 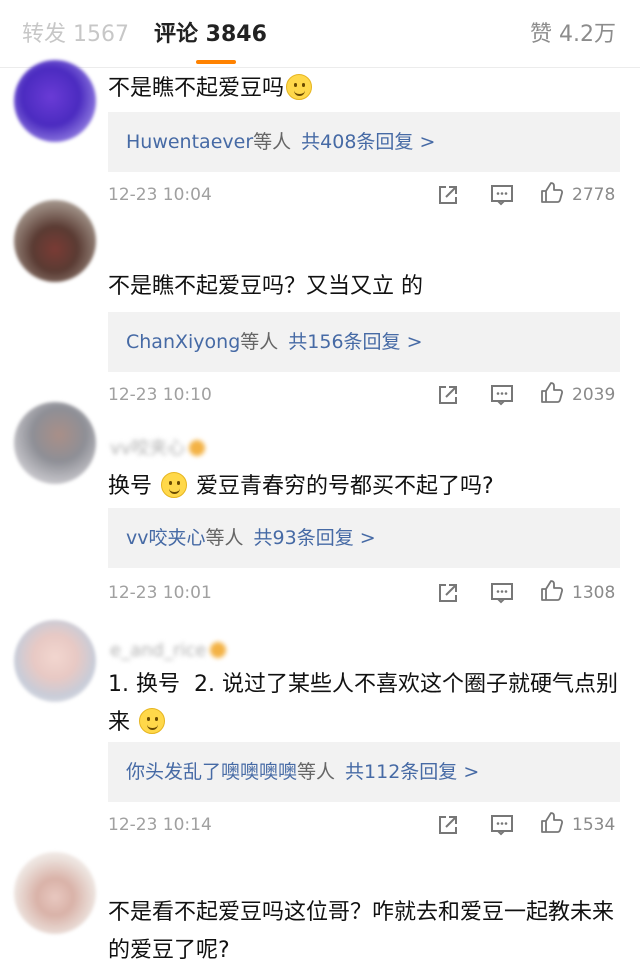 I want to click on comment-tabs: 转发 1567 评论 3846 赞 4.2万, so click(x=320, y=34).